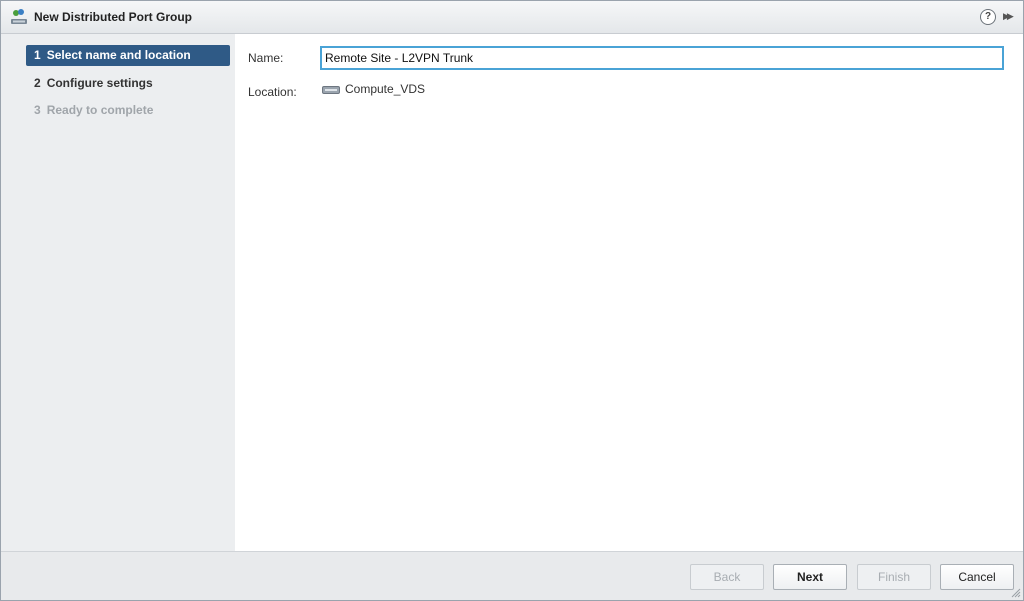 Image resolution: width=1024 pixels, height=601 pixels. Describe the element at coordinates (37, 55) in the screenshot. I see `step-number: 1` at that location.